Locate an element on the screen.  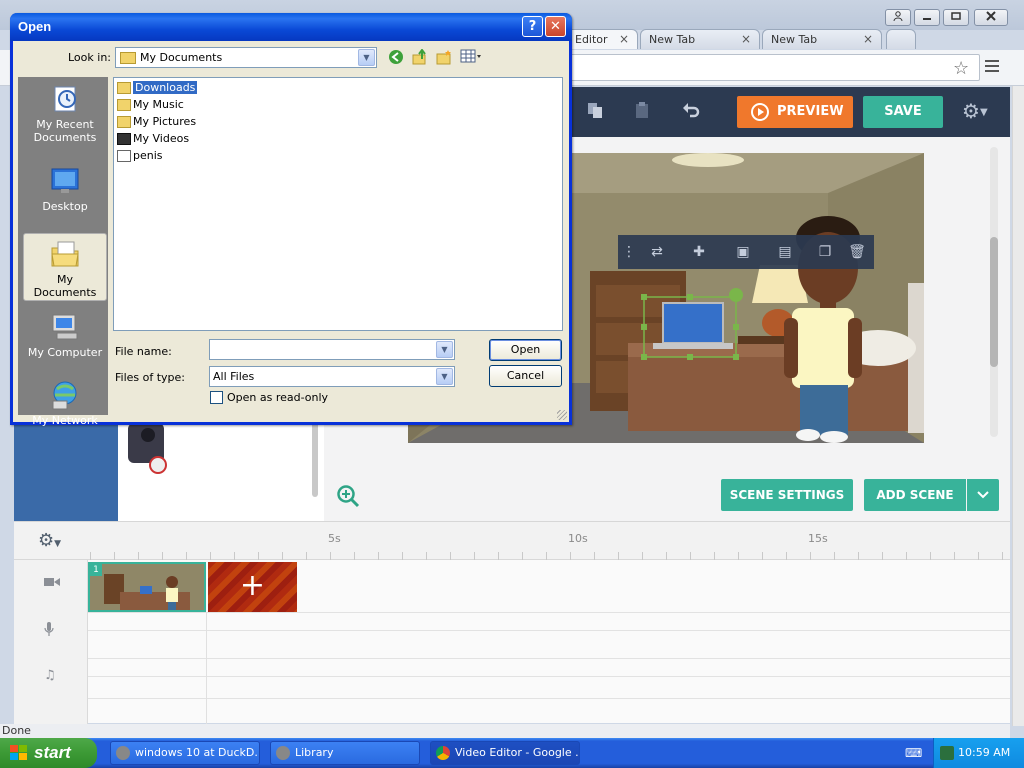
look-in-value: My Documents is located at coordinates (181, 57).